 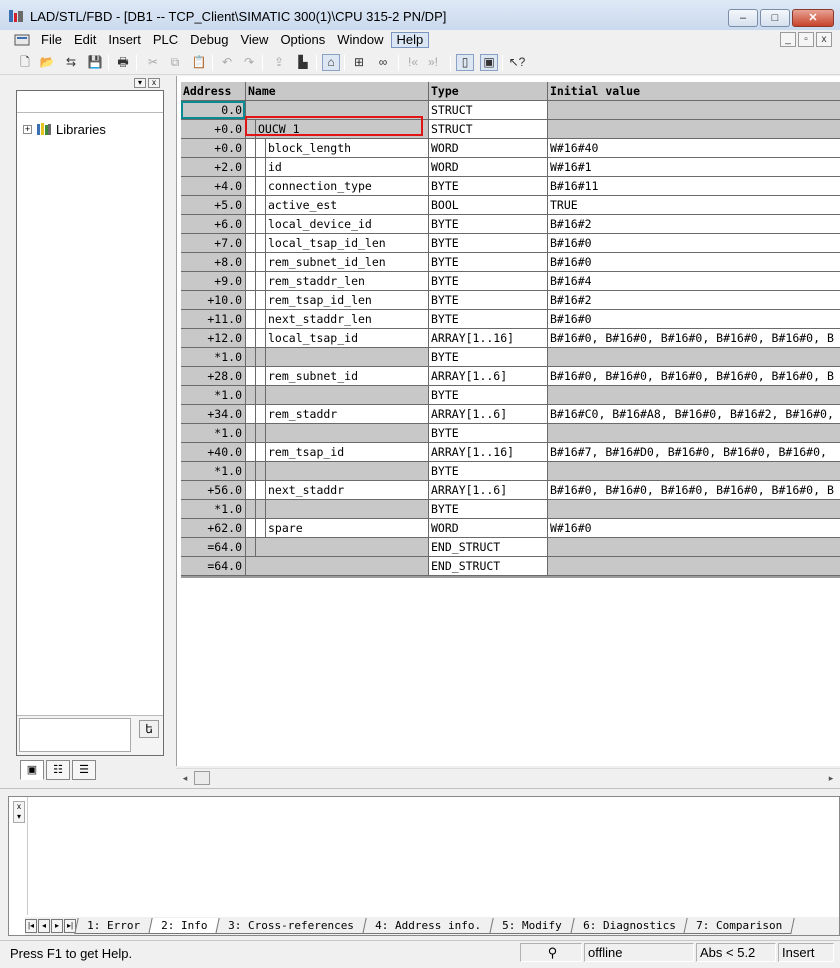 What do you see at coordinates (508, 777) in the screenshot?
I see `horizontal-scrollbar: ◂ ▸` at bounding box center [508, 777].